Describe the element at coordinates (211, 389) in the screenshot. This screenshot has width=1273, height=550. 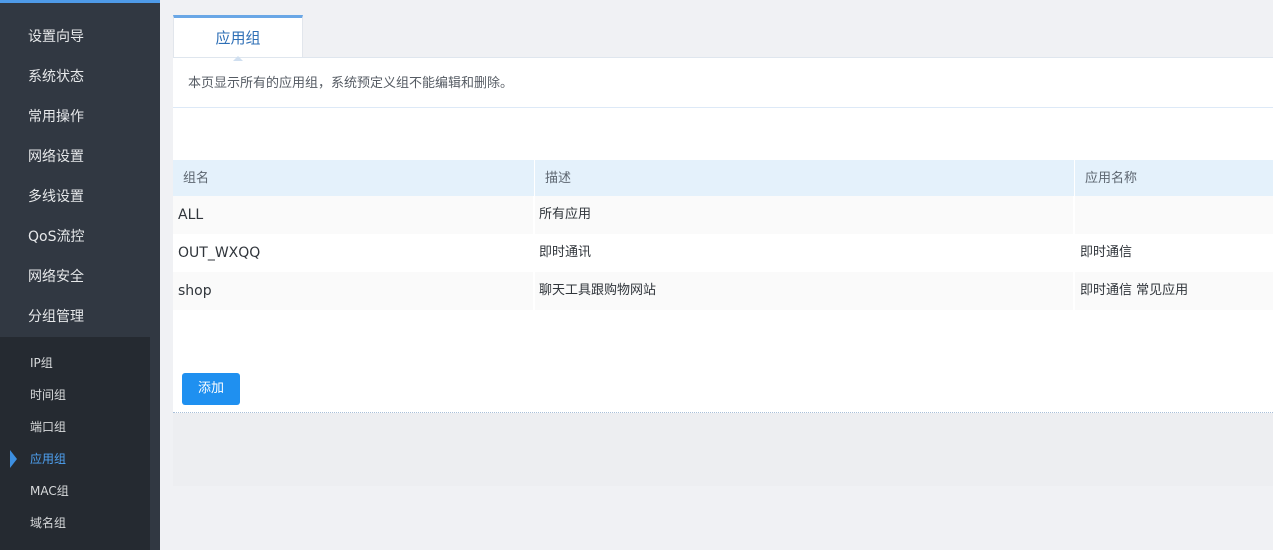
I see `add-button: 添加` at that location.